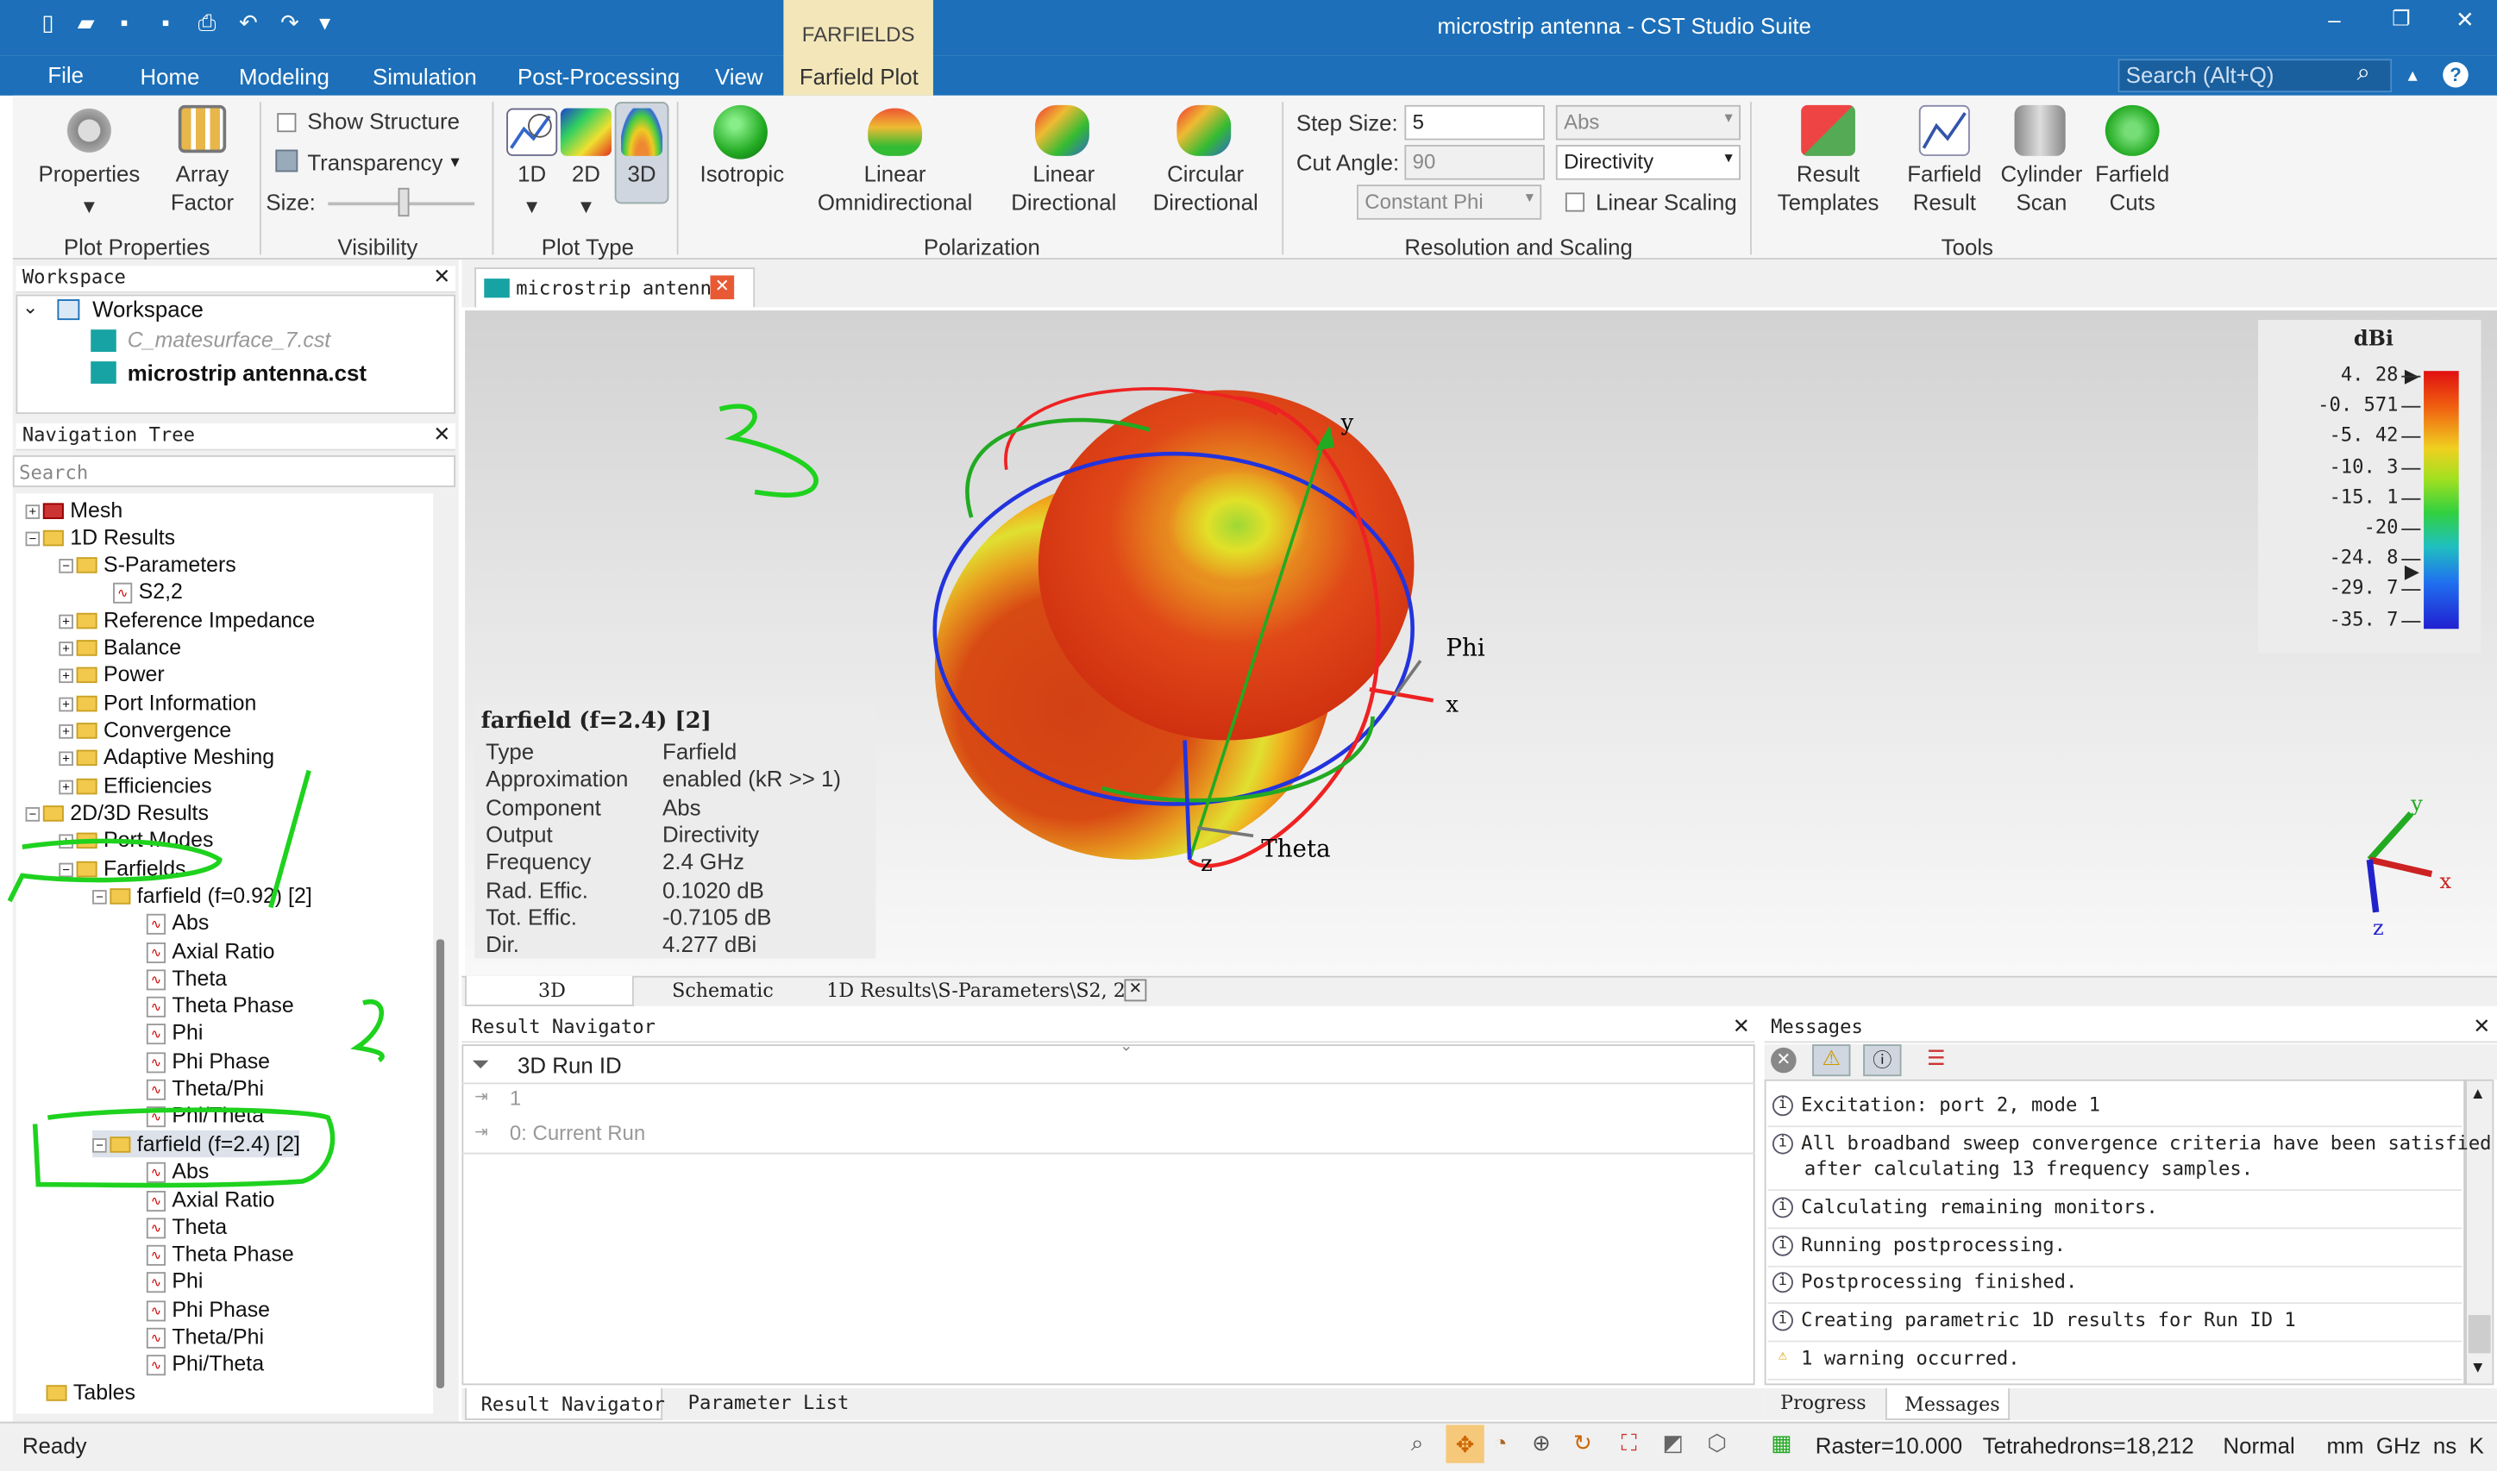 The width and height of the screenshot is (2497, 1484). I want to click on scroll-down-icon: ▼, so click(2478, 1368).